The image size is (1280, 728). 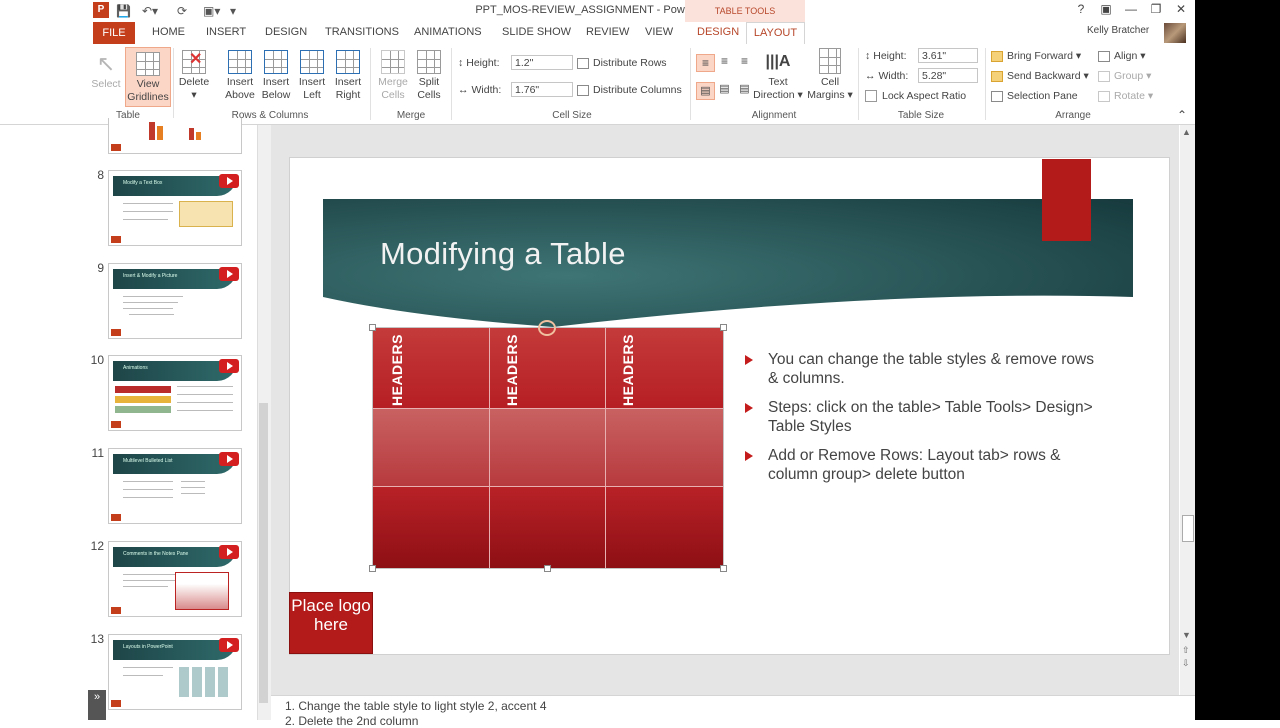 I want to click on slide-thumbnail-10: Animations, so click(x=175, y=393).